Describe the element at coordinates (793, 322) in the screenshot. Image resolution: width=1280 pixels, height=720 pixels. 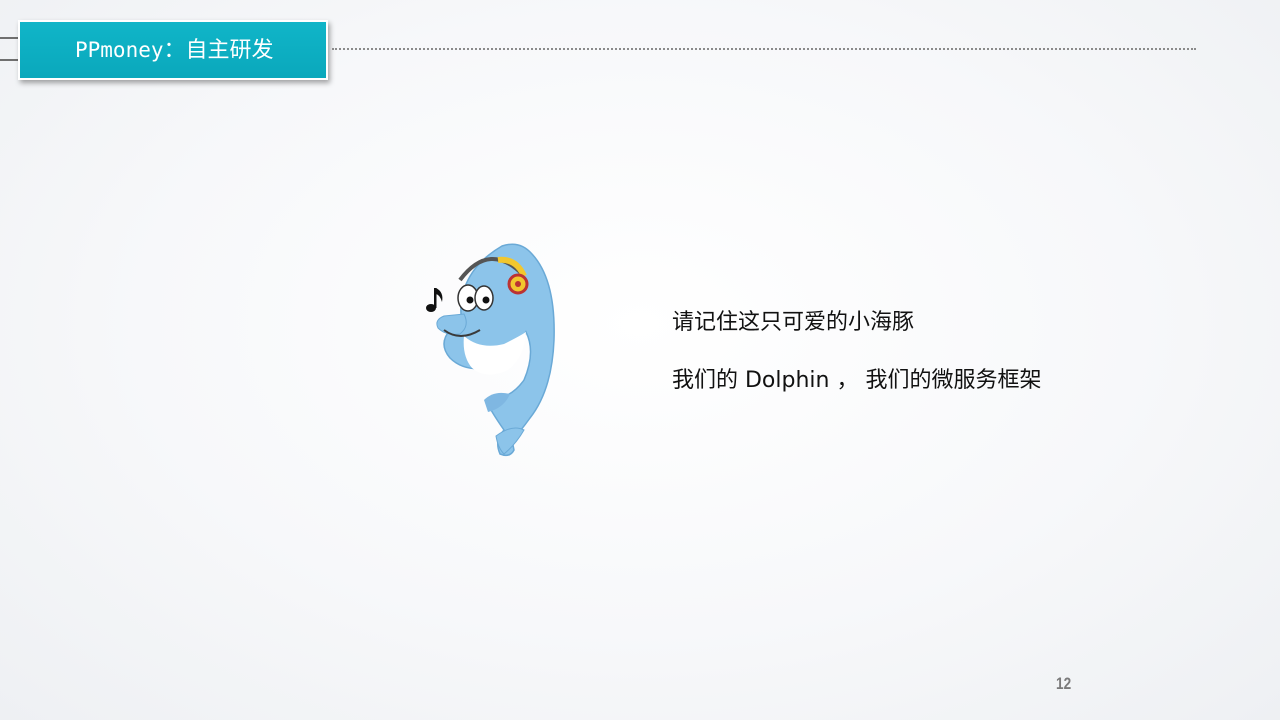
I see `content-line-1: 请记住这只可爱的小海豚` at that location.